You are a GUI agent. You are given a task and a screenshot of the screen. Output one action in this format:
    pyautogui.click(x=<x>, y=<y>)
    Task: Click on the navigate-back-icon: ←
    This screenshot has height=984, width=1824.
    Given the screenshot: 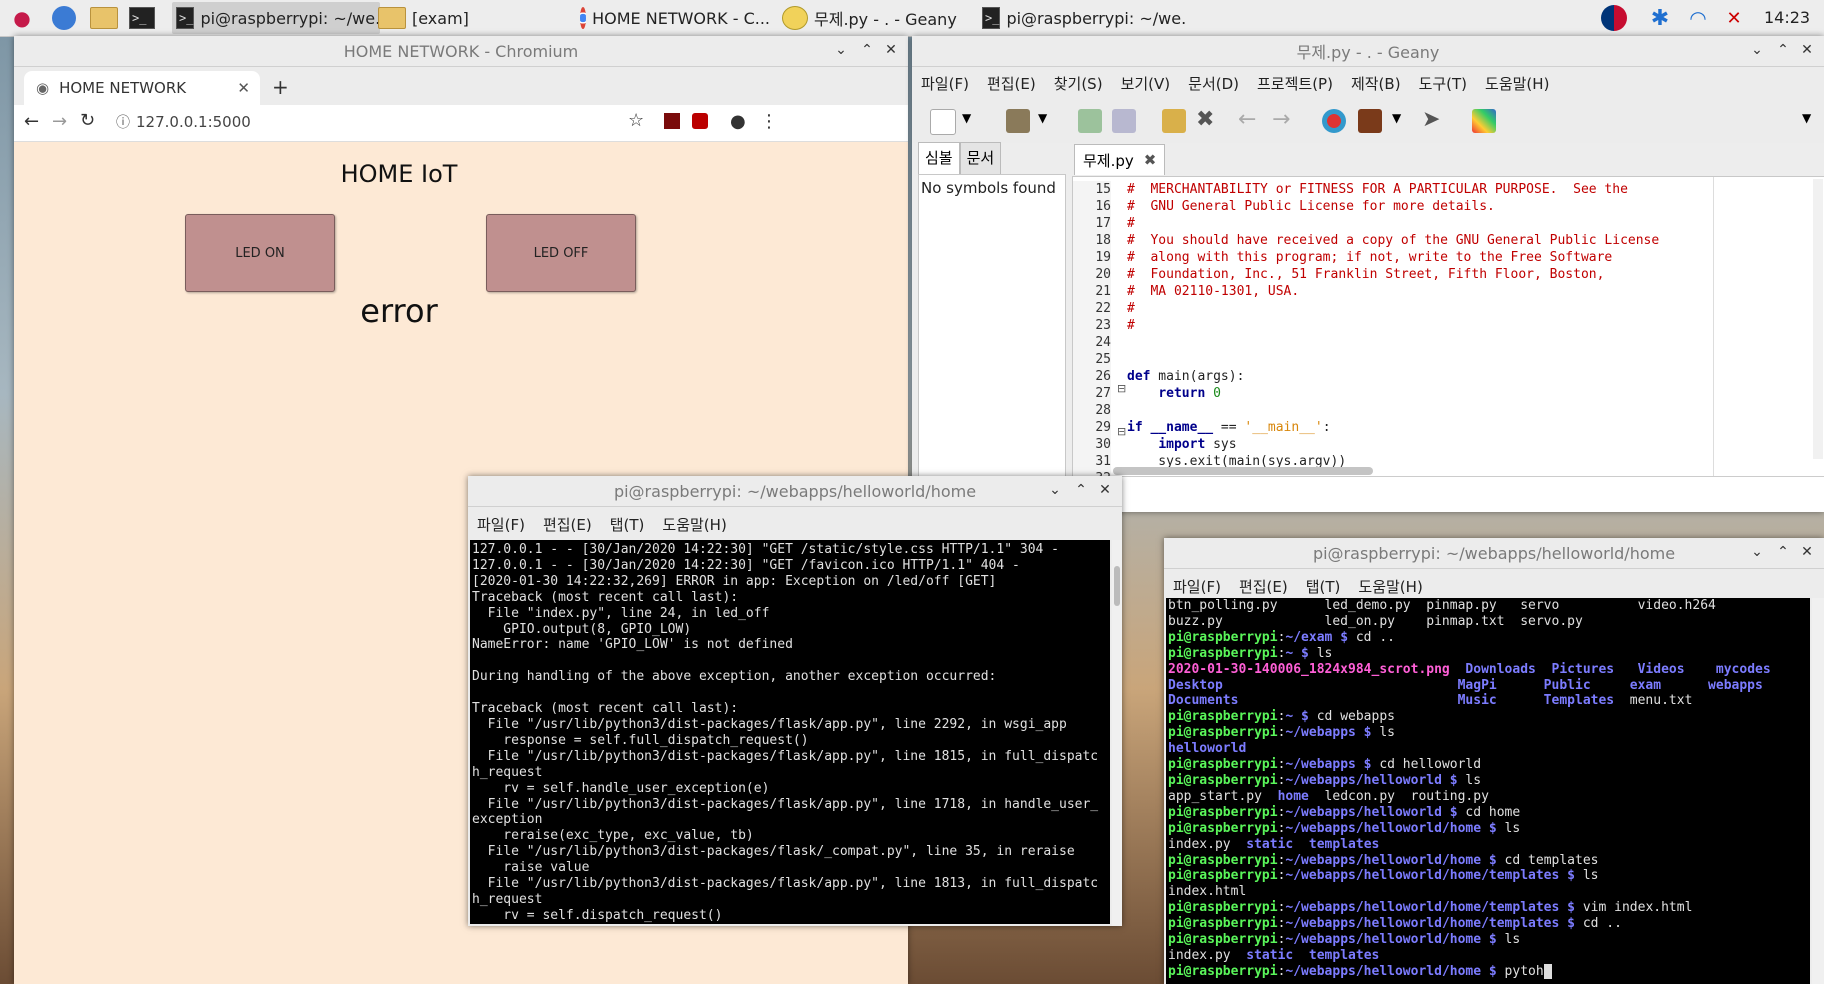 What is the action you would take?
    pyautogui.click(x=1247, y=119)
    